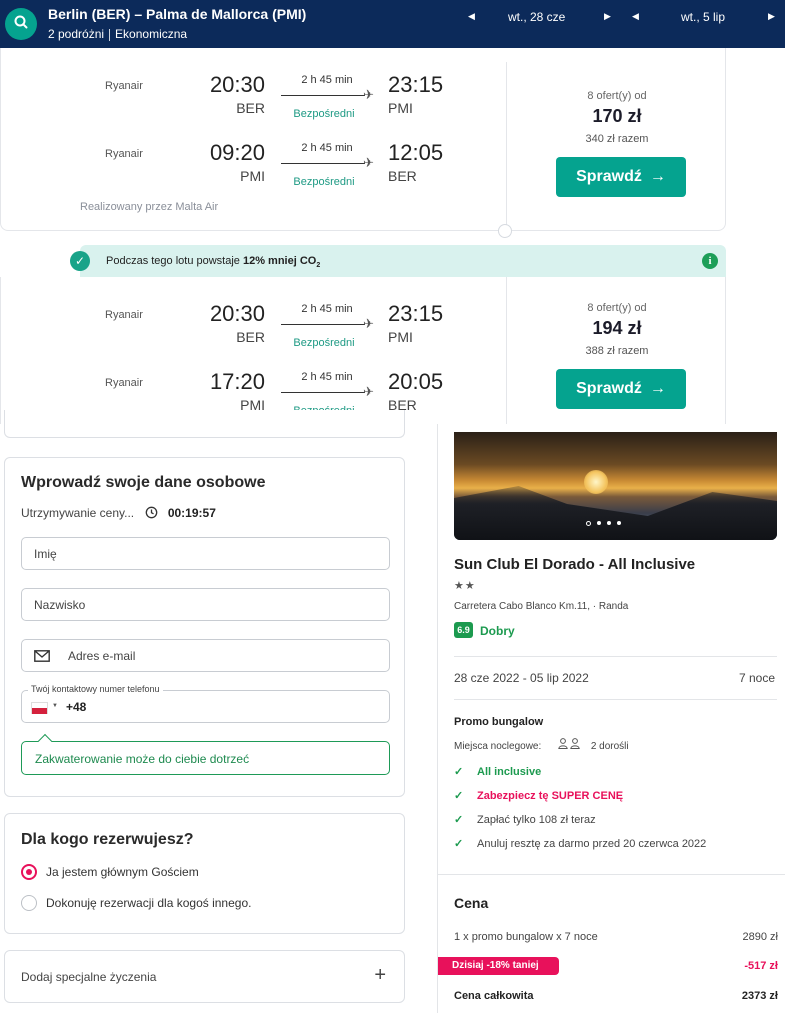  I want to click on star-rating-icon: ★★, so click(465, 586).